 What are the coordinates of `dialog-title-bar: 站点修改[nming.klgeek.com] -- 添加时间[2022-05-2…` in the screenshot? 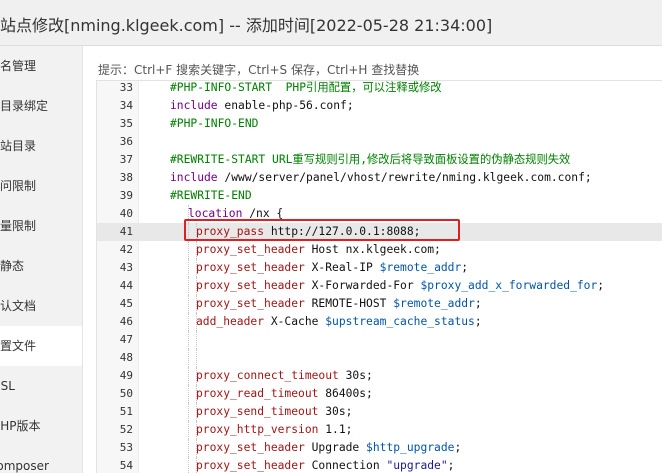 It's located at (331, 23).